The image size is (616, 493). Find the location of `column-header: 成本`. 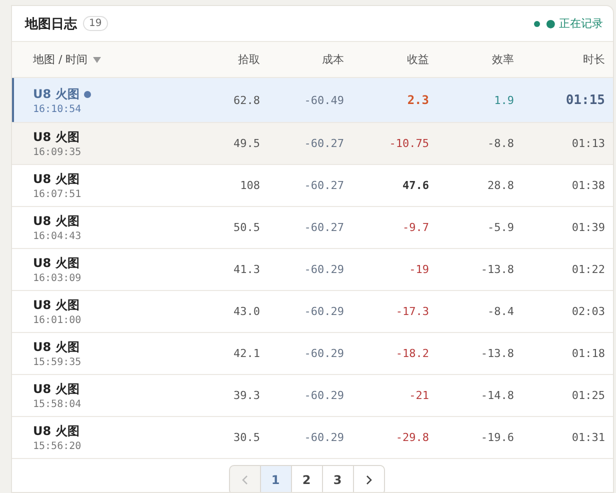

column-header: 成本 is located at coordinates (333, 59).